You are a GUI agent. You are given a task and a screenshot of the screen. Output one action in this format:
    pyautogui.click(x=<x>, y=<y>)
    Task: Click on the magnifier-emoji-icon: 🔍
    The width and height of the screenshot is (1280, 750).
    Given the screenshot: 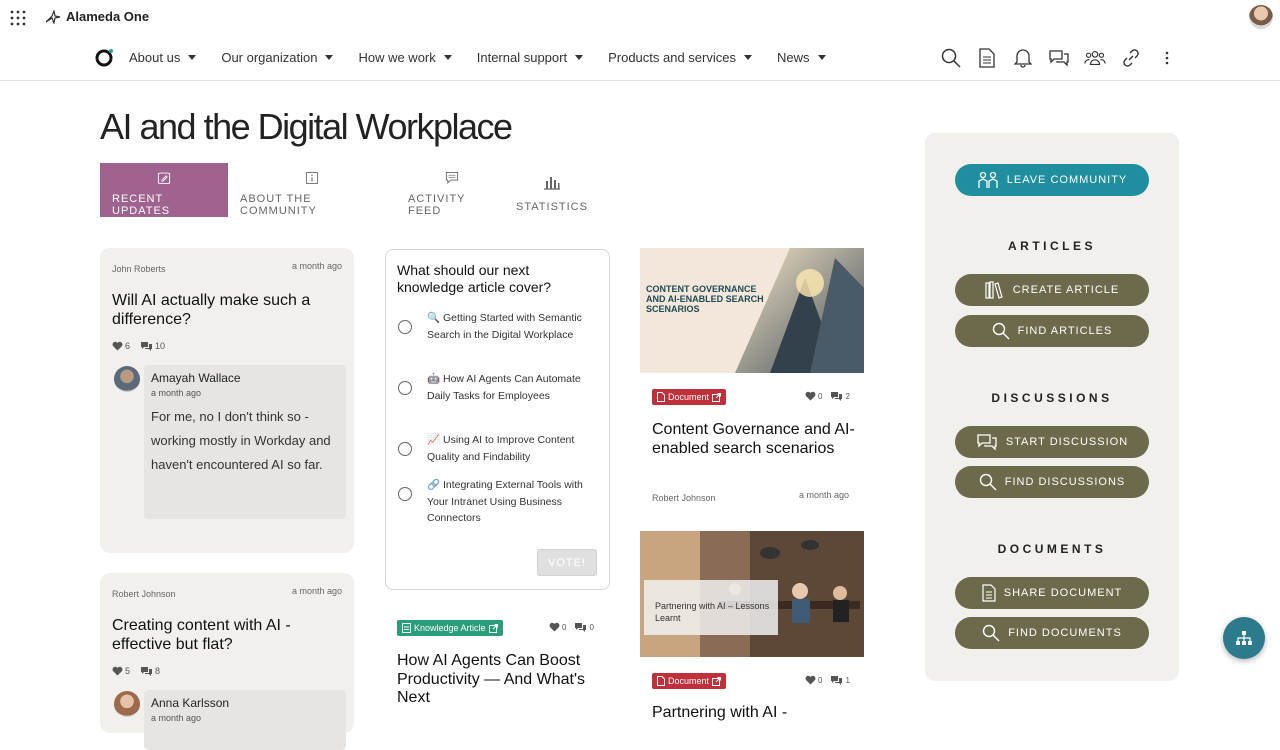 What is the action you would take?
    pyautogui.click(x=434, y=318)
    